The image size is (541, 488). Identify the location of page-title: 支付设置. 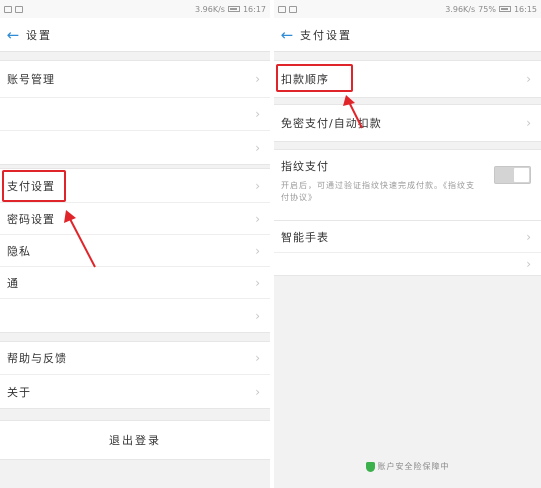
(326, 35).